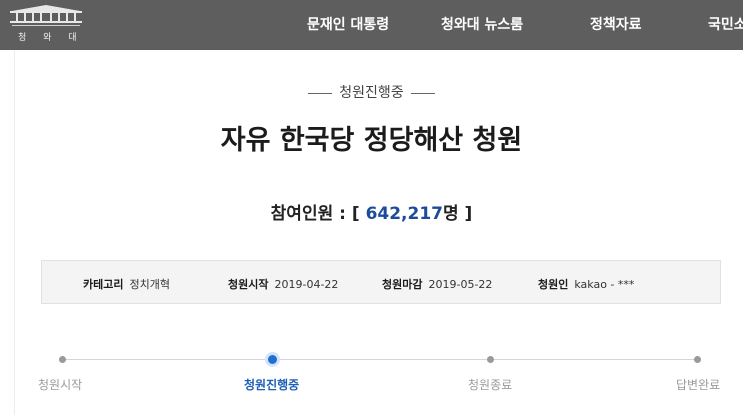 Image resolution: width=743 pixels, height=415 pixels. Describe the element at coordinates (482, 24) in the screenshot. I see `nav-item-newsroom: 청와대 뉴스룸` at that location.